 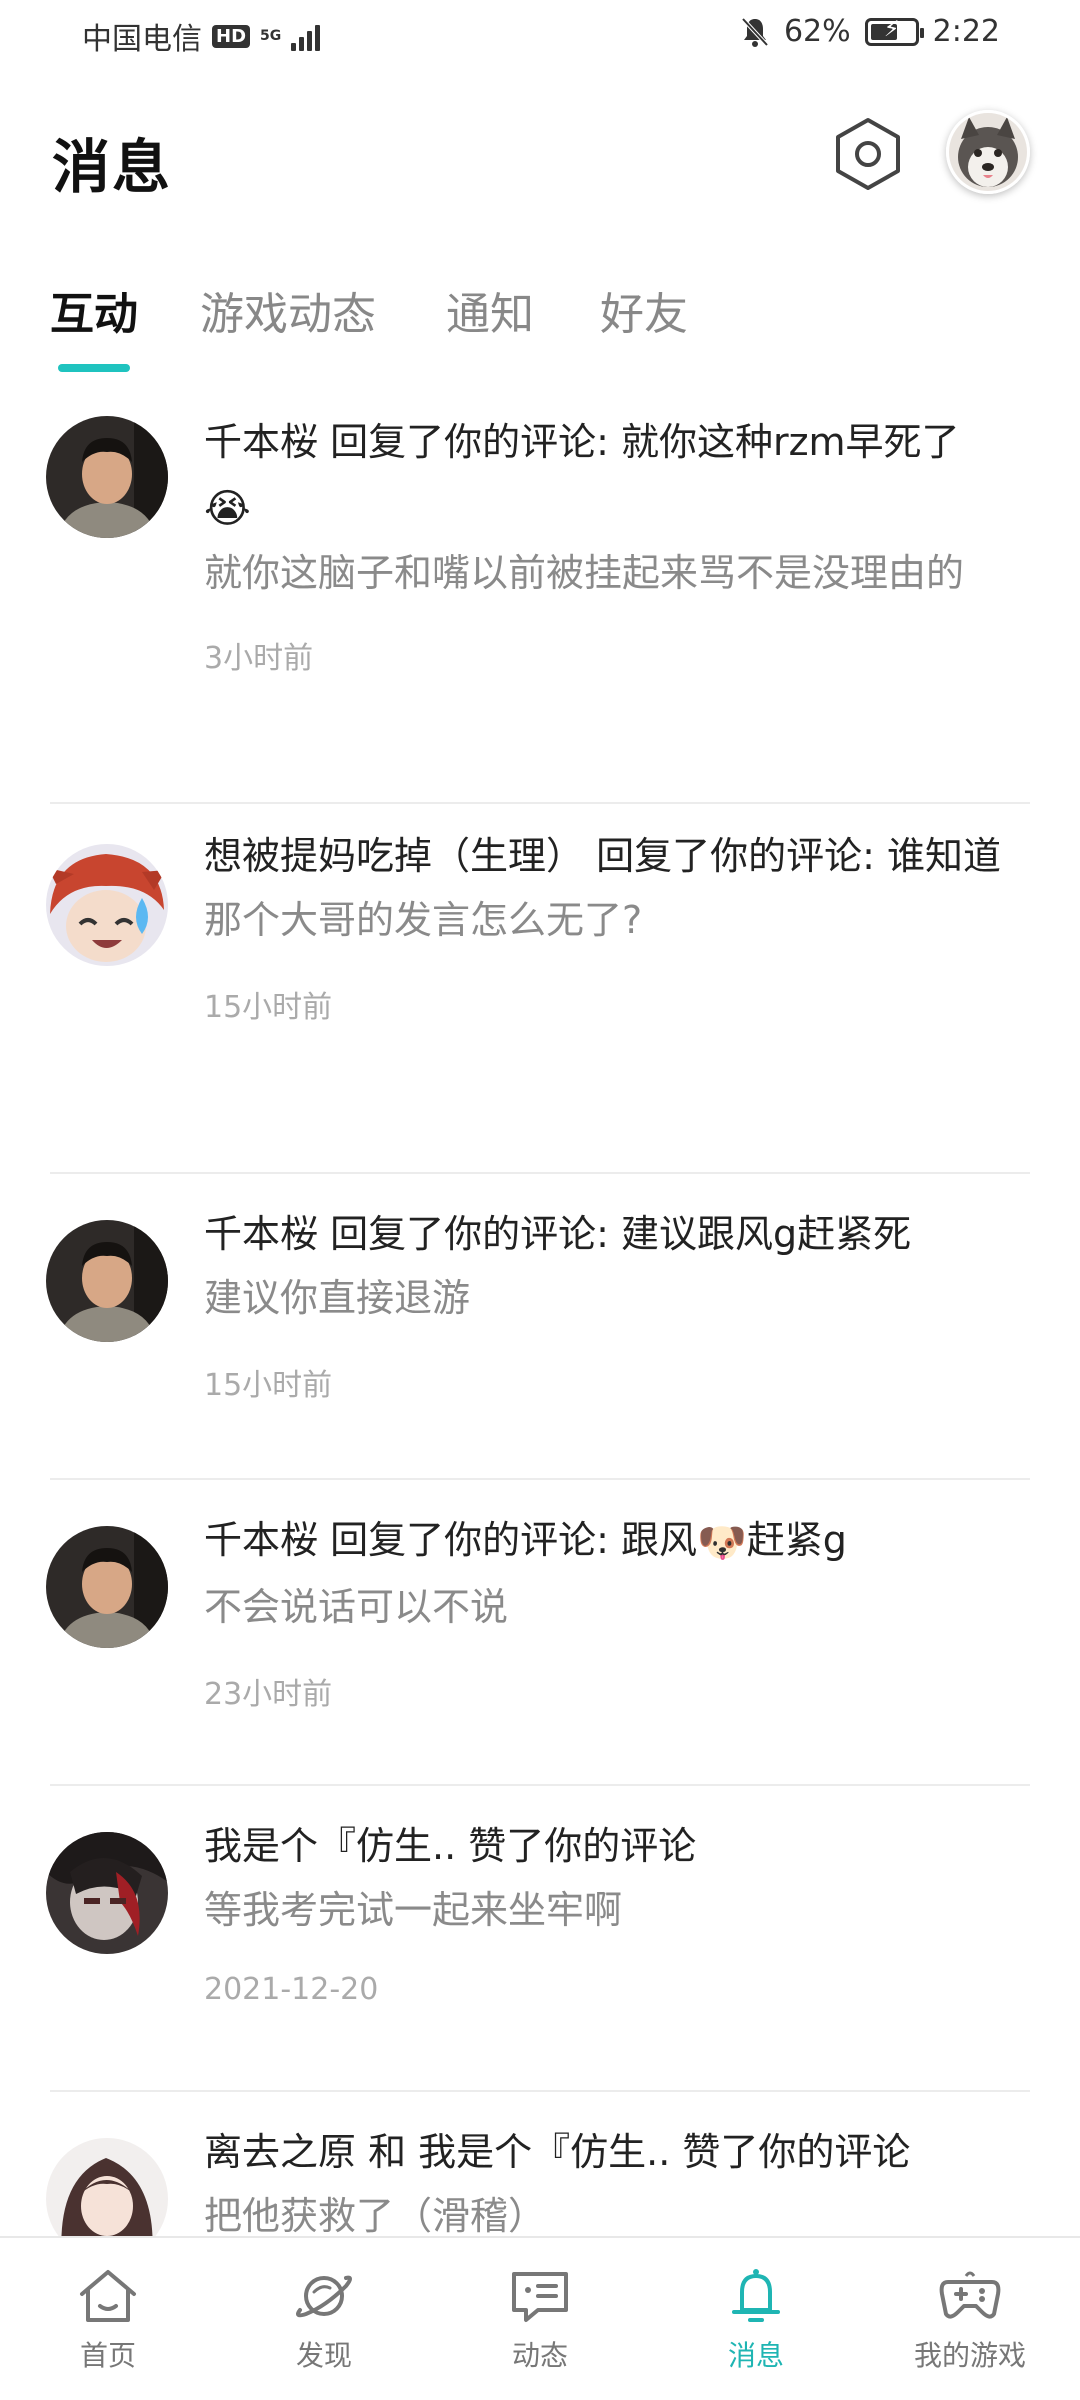 I want to click on message-content: 那个大哥的发言怎么无了?, so click(x=423, y=920).